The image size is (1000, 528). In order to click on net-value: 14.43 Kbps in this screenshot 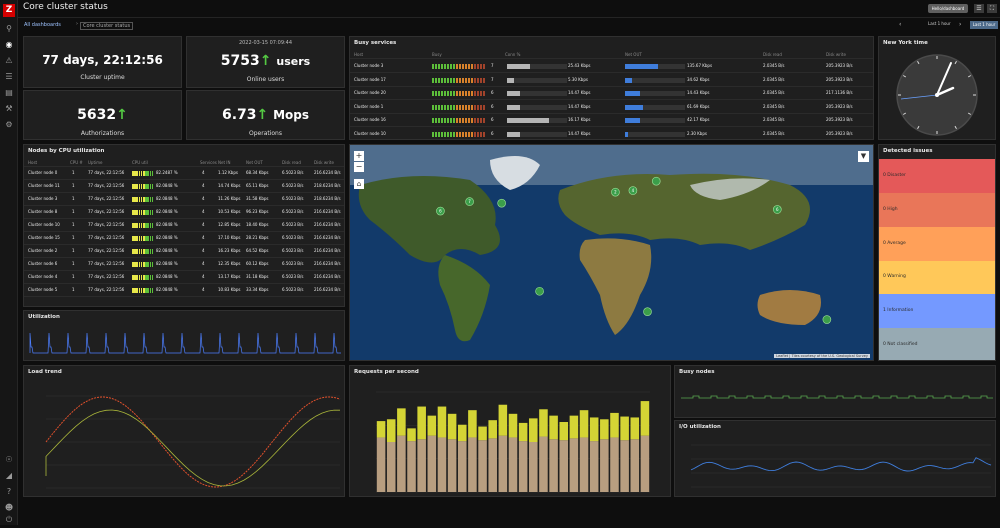, I will do `click(698, 92)`.